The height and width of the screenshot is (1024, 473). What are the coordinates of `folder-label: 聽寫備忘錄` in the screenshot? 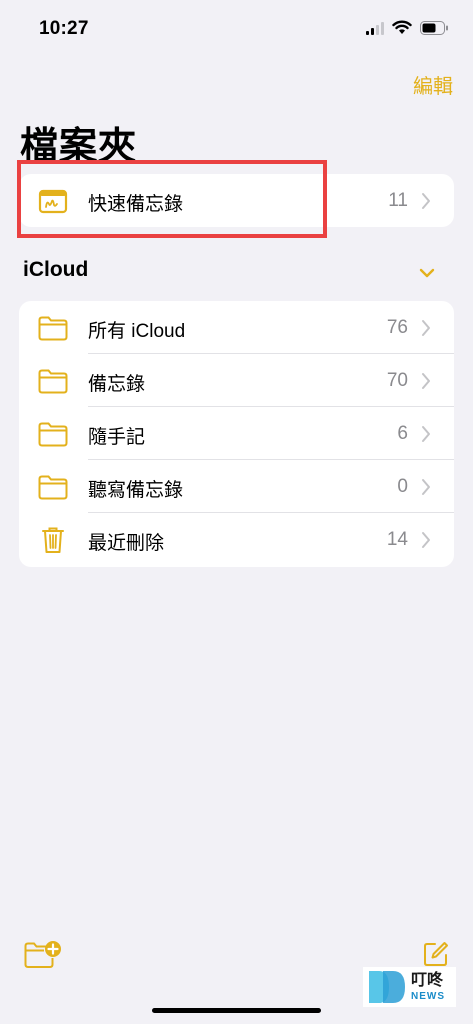 It's located at (136, 490).